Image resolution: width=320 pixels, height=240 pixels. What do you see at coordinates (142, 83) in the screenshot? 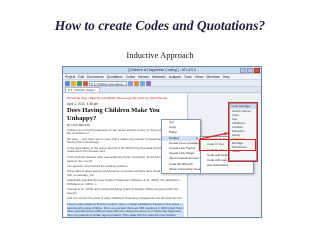
I see `memo-icon` at bounding box center [142, 83].